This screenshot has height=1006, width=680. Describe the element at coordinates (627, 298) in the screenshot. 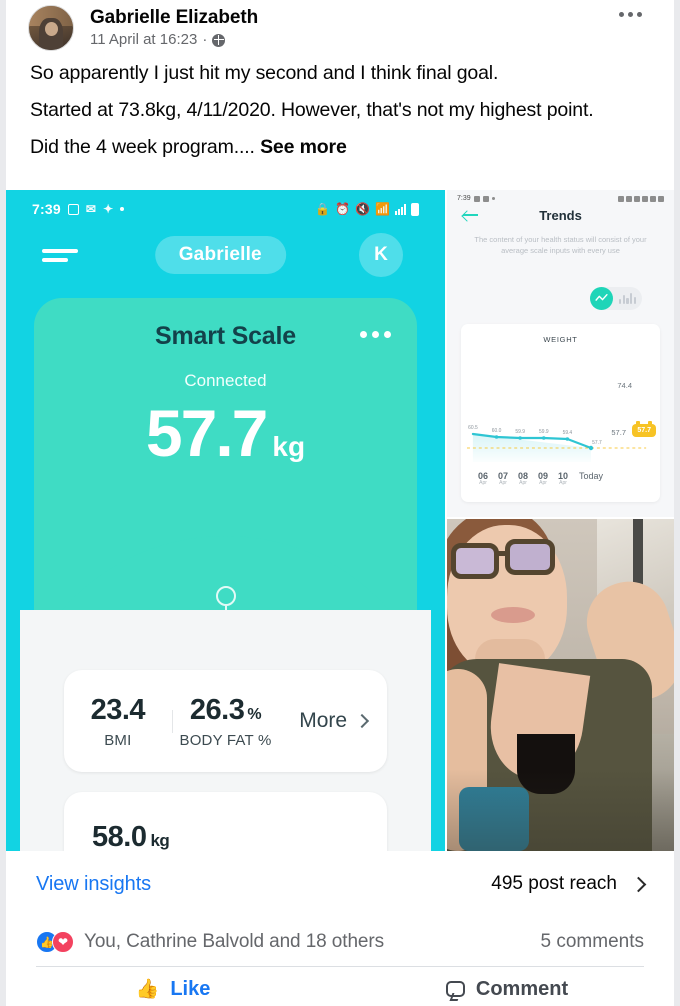

I see `bar-chart-icon` at that location.